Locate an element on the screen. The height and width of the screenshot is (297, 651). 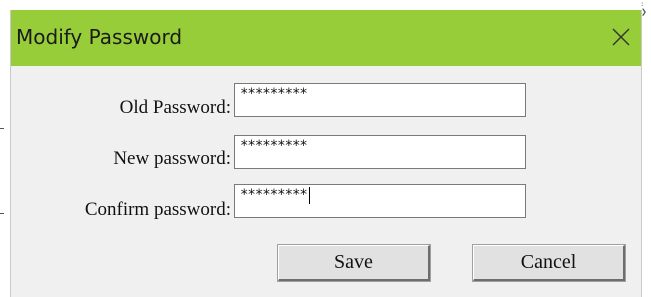
old-password-field: ********* is located at coordinates (380, 100).